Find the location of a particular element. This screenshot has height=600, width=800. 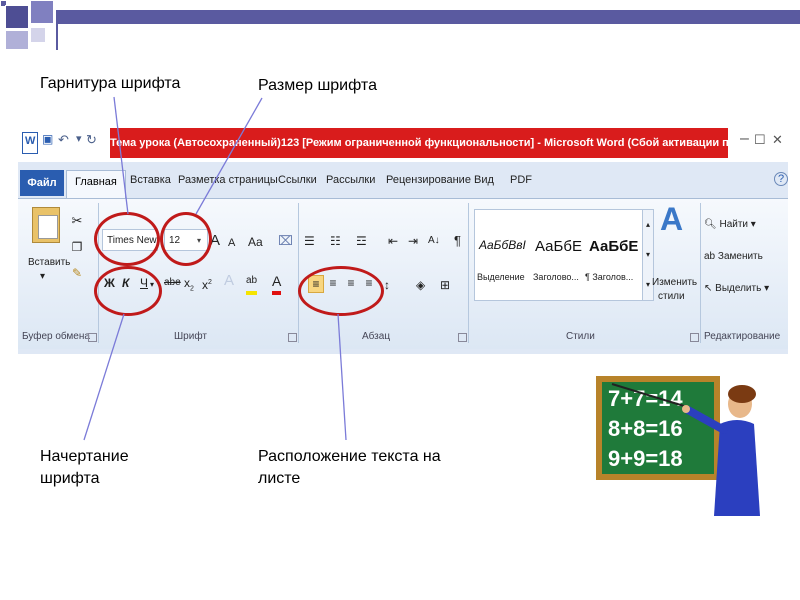

teacher-illustration: 7+7=14 8+8=16 9+9=18 is located at coordinates (678, 446).